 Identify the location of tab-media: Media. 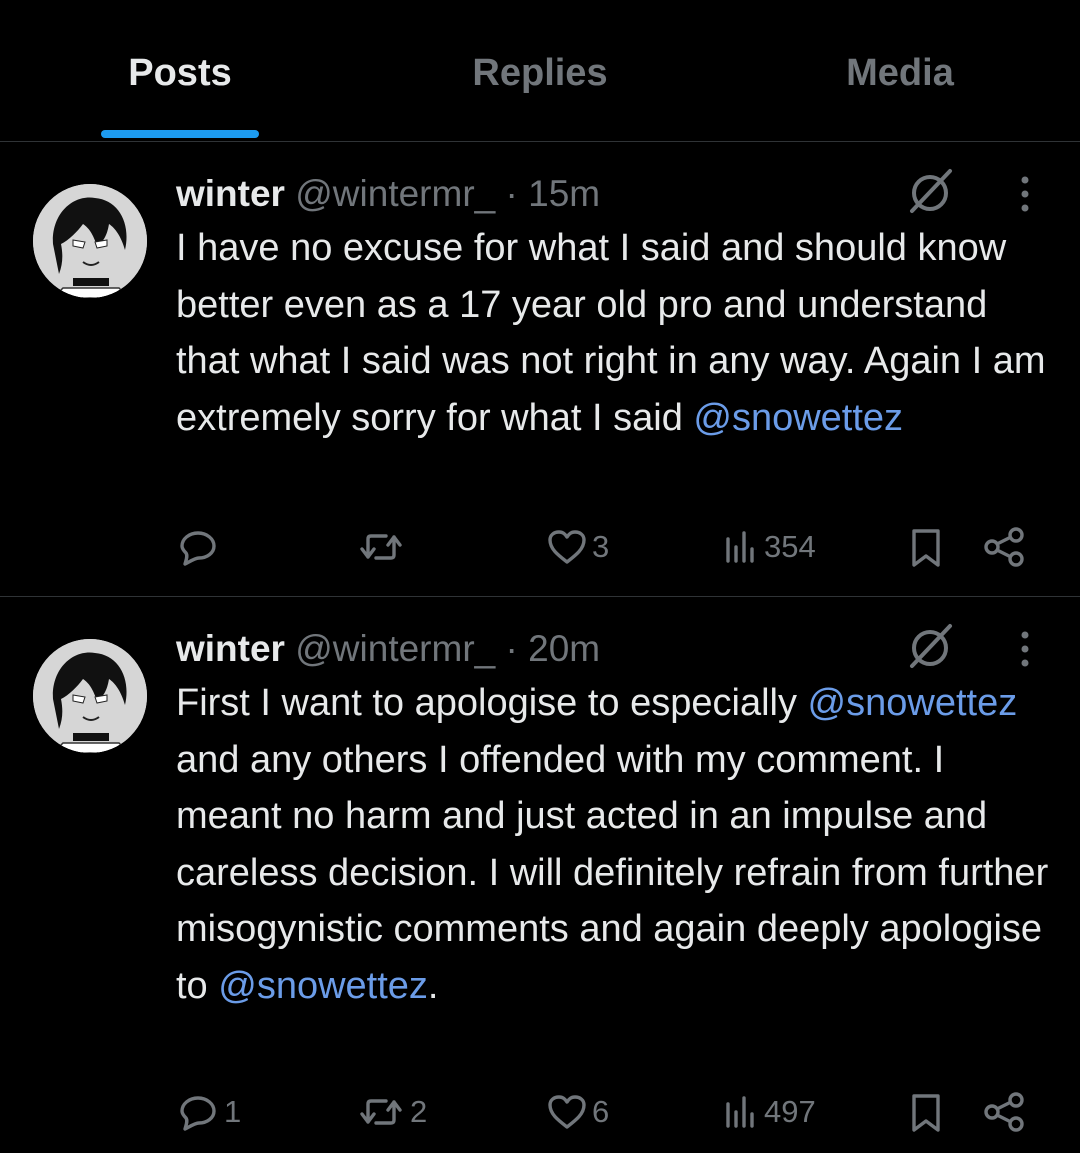
(900, 82).